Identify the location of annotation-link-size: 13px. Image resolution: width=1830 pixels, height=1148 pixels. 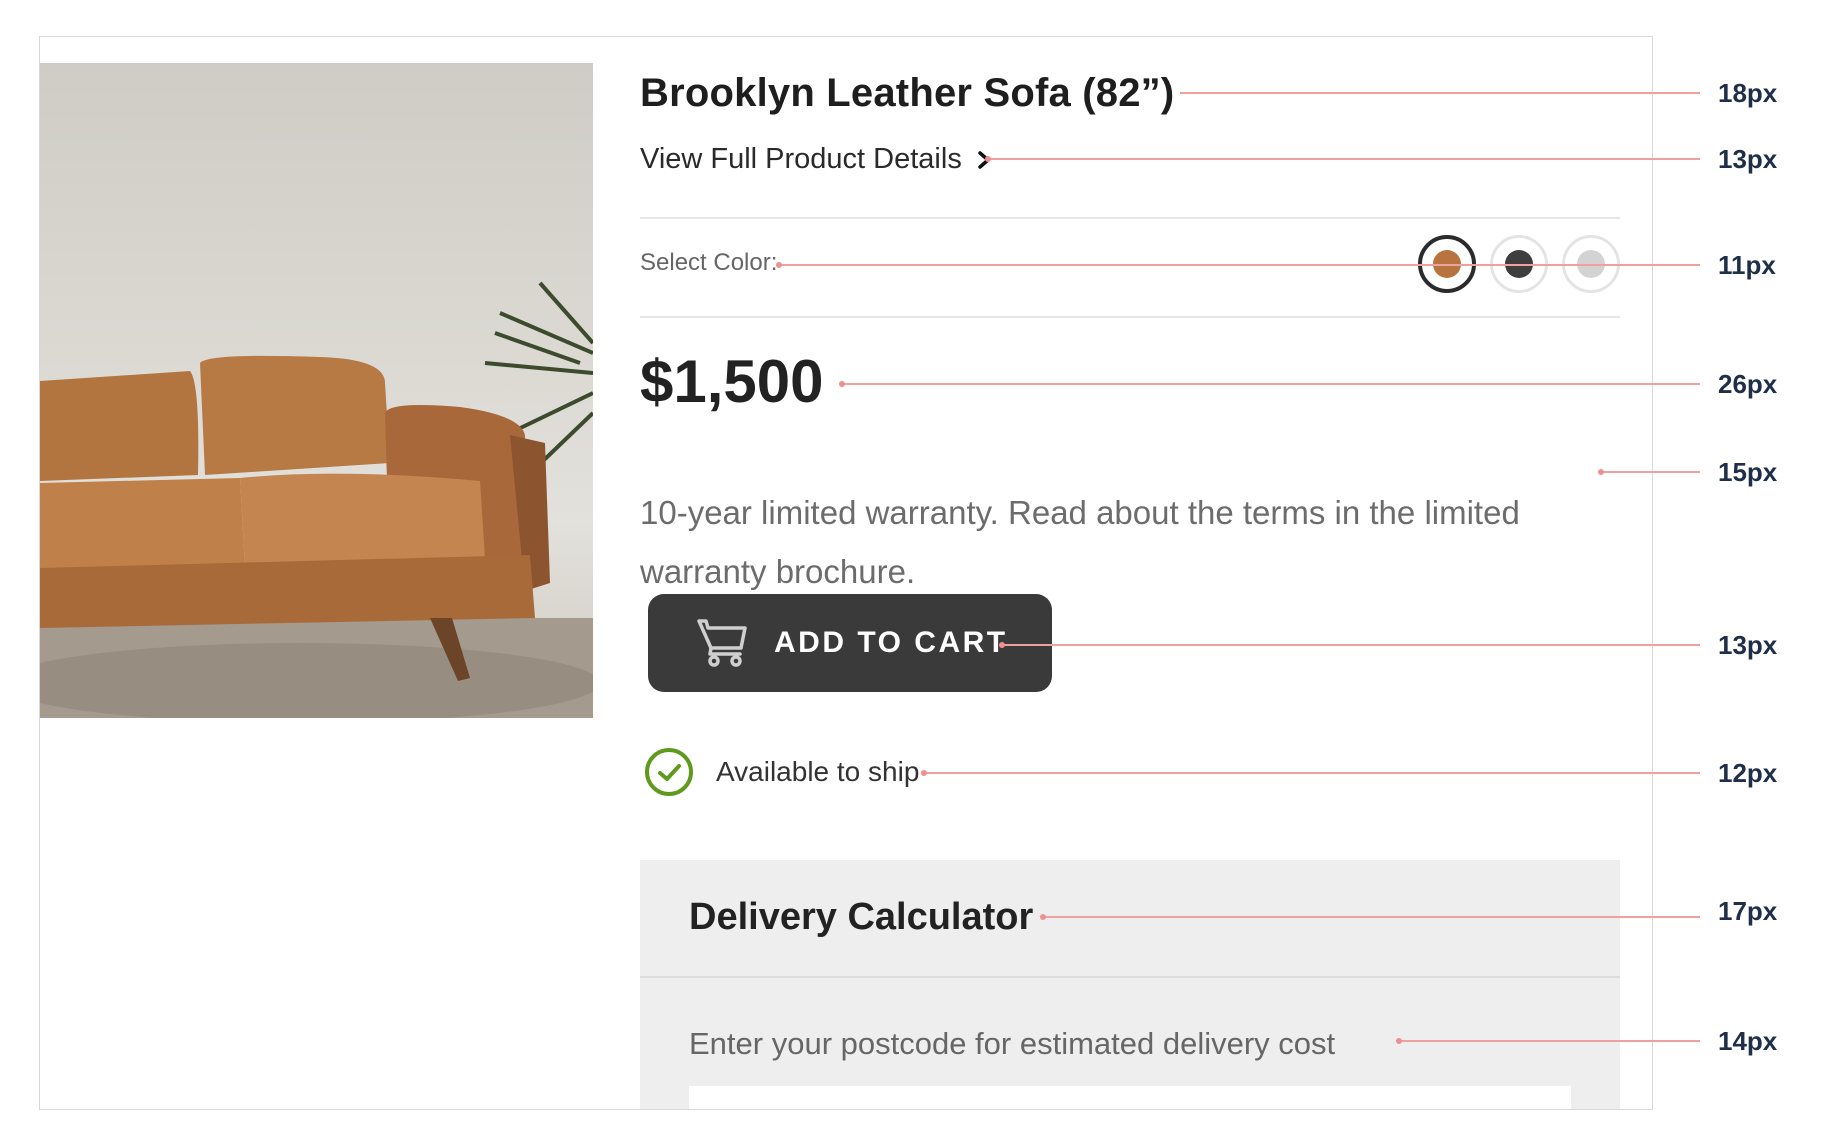
(1748, 159).